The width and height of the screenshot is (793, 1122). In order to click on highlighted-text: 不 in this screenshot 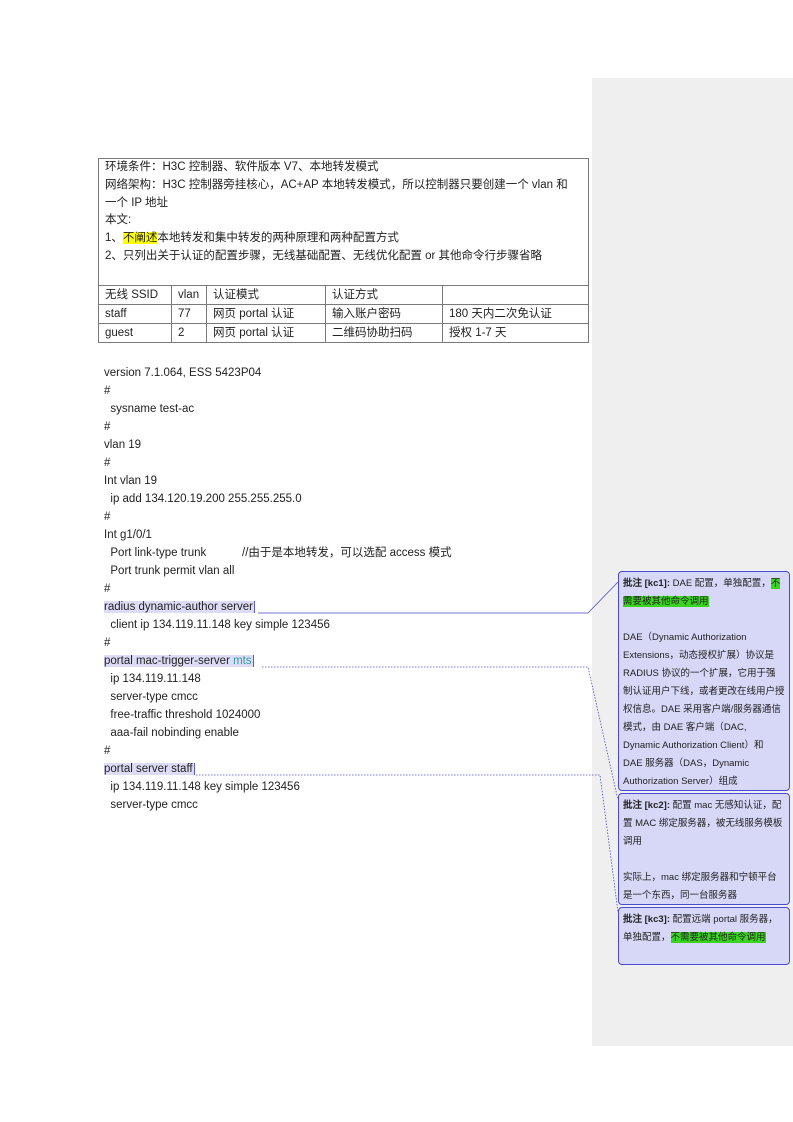, I will do `click(775, 583)`.